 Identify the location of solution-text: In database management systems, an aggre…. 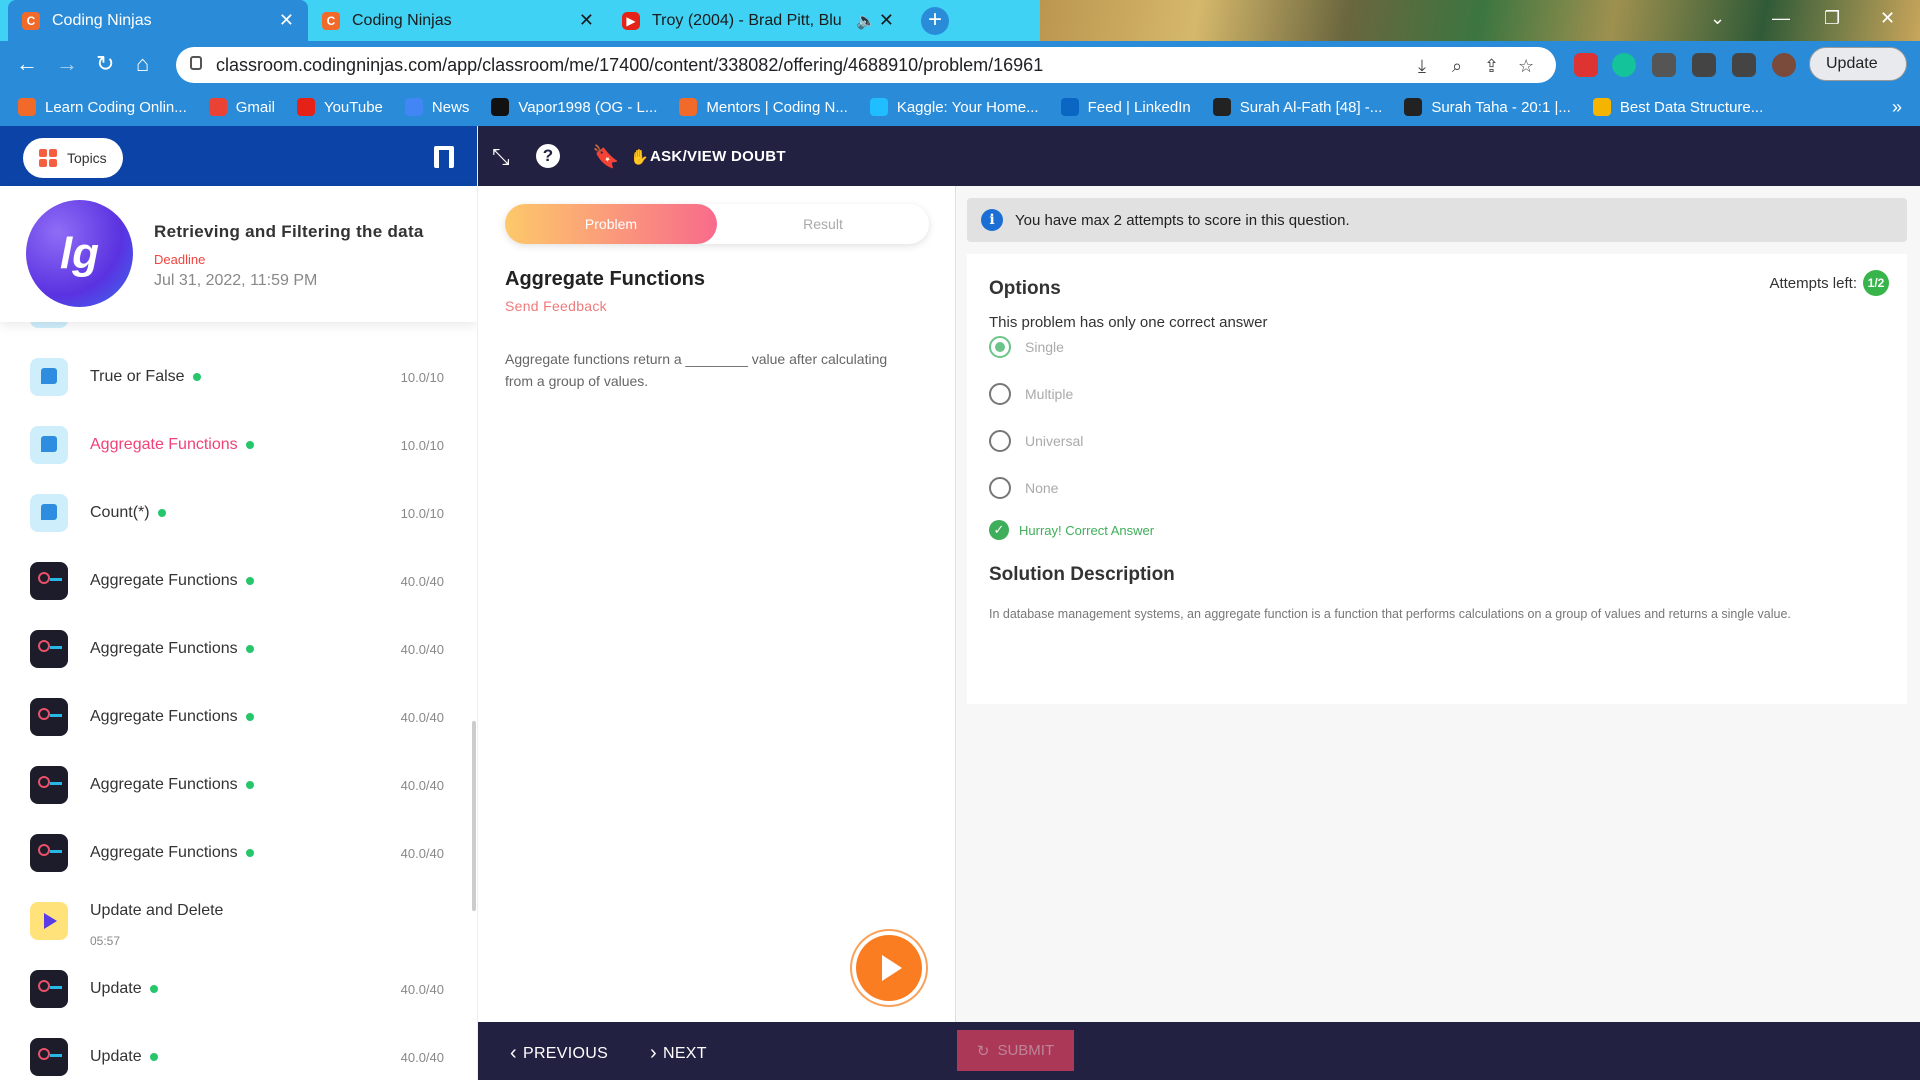
(1390, 614).